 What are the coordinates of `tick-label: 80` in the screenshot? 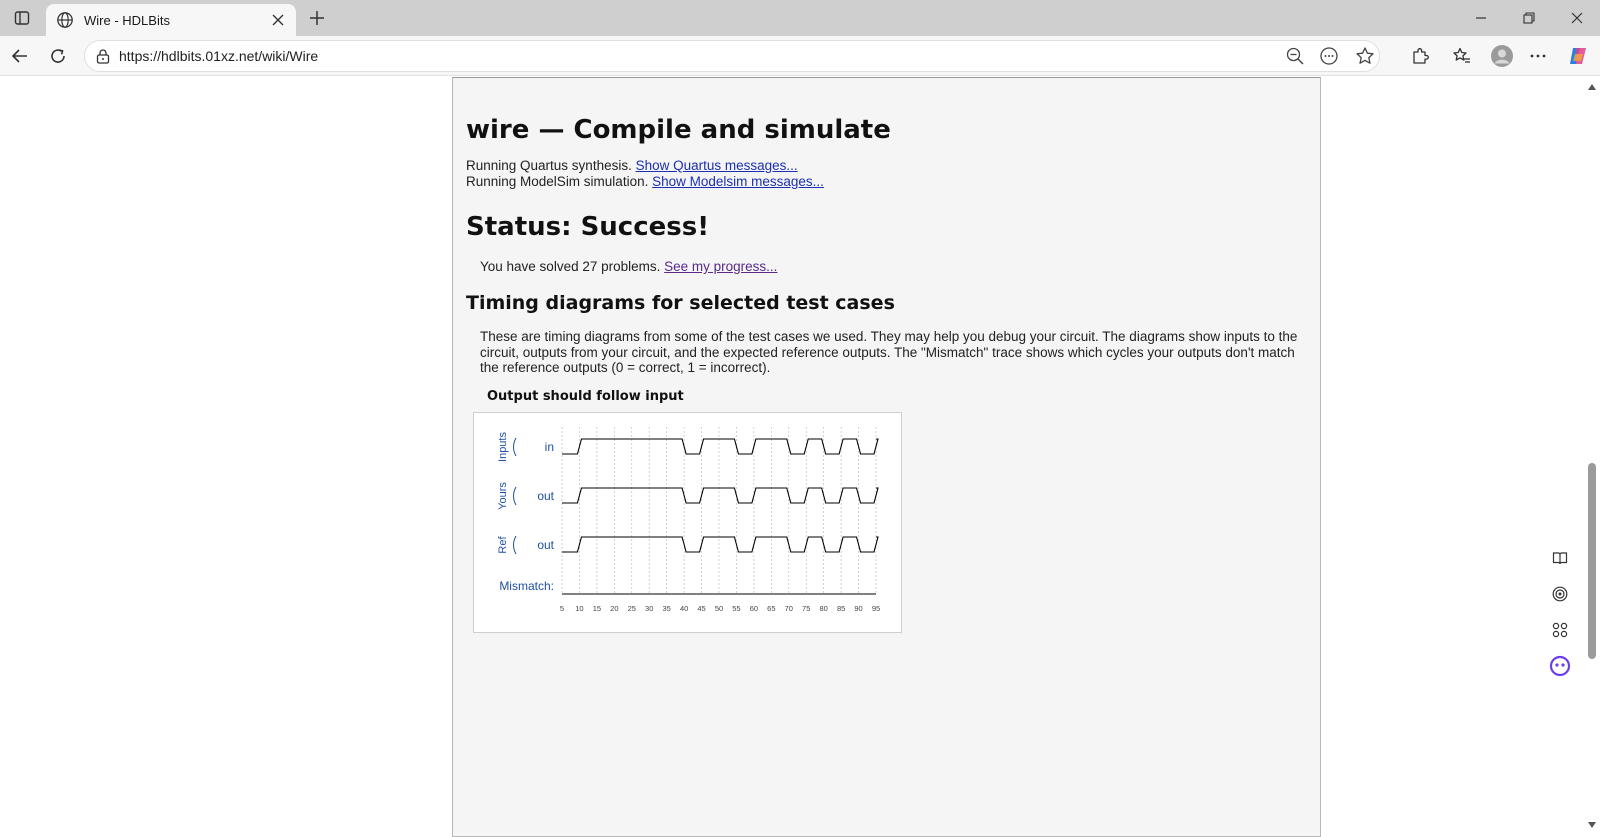 It's located at (823, 608).